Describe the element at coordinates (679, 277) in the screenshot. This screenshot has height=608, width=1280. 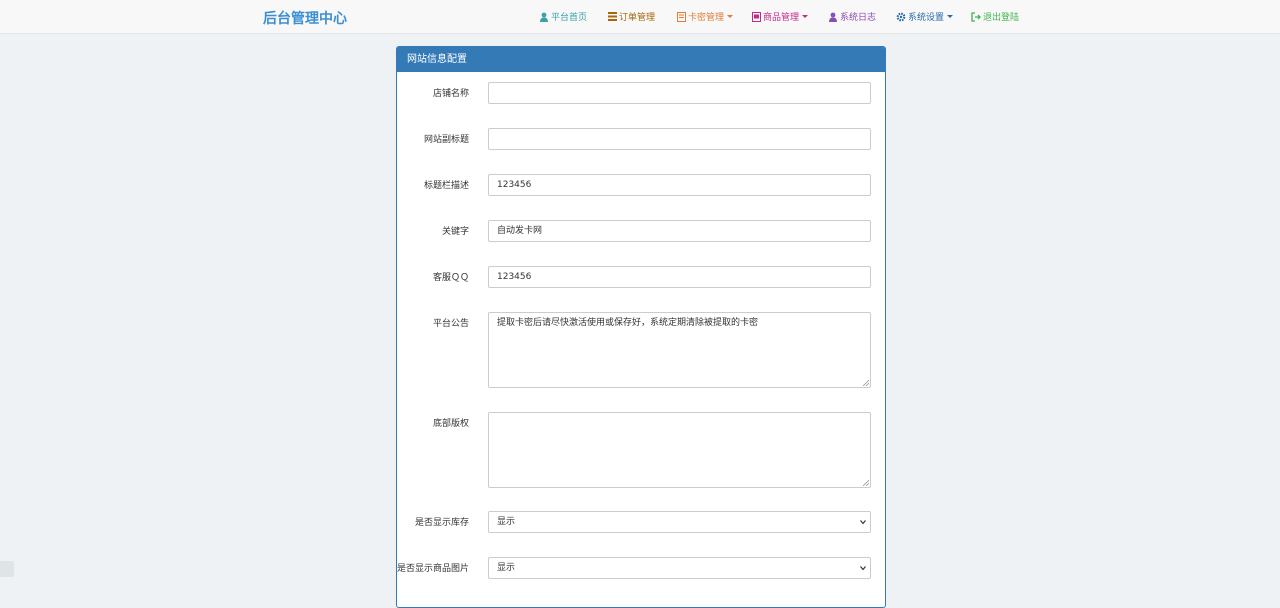
I see `qq-input: 123456` at that location.